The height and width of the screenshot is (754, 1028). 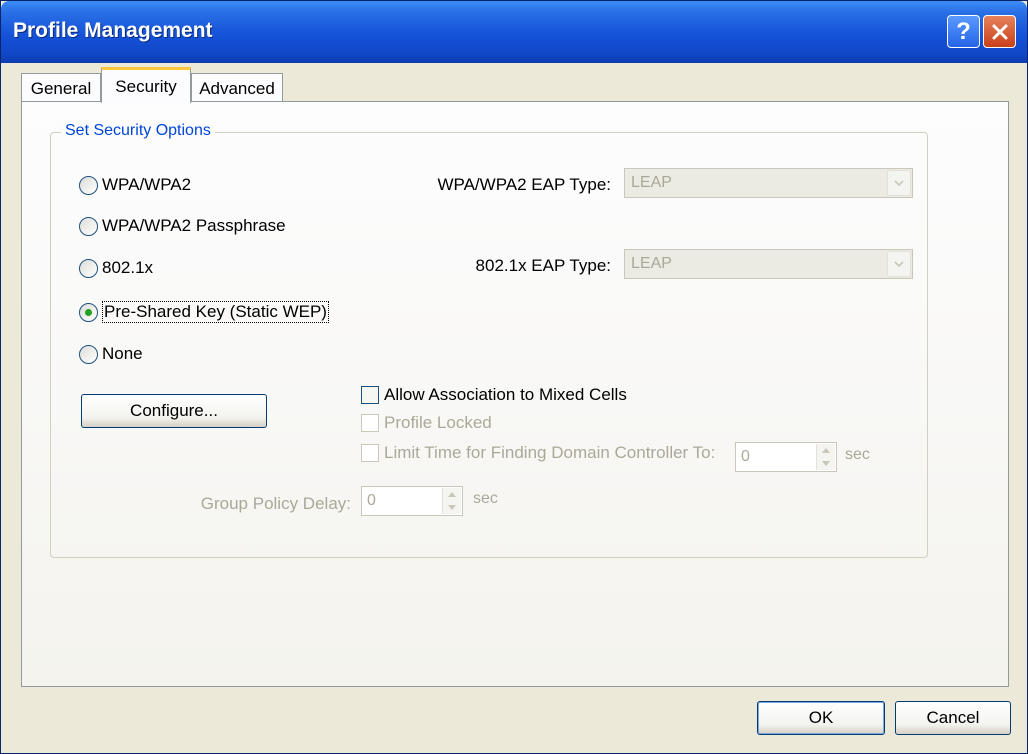 What do you see at coordinates (88, 185) in the screenshot?
I see `radio-wpa` at bounding box center [88, 185].